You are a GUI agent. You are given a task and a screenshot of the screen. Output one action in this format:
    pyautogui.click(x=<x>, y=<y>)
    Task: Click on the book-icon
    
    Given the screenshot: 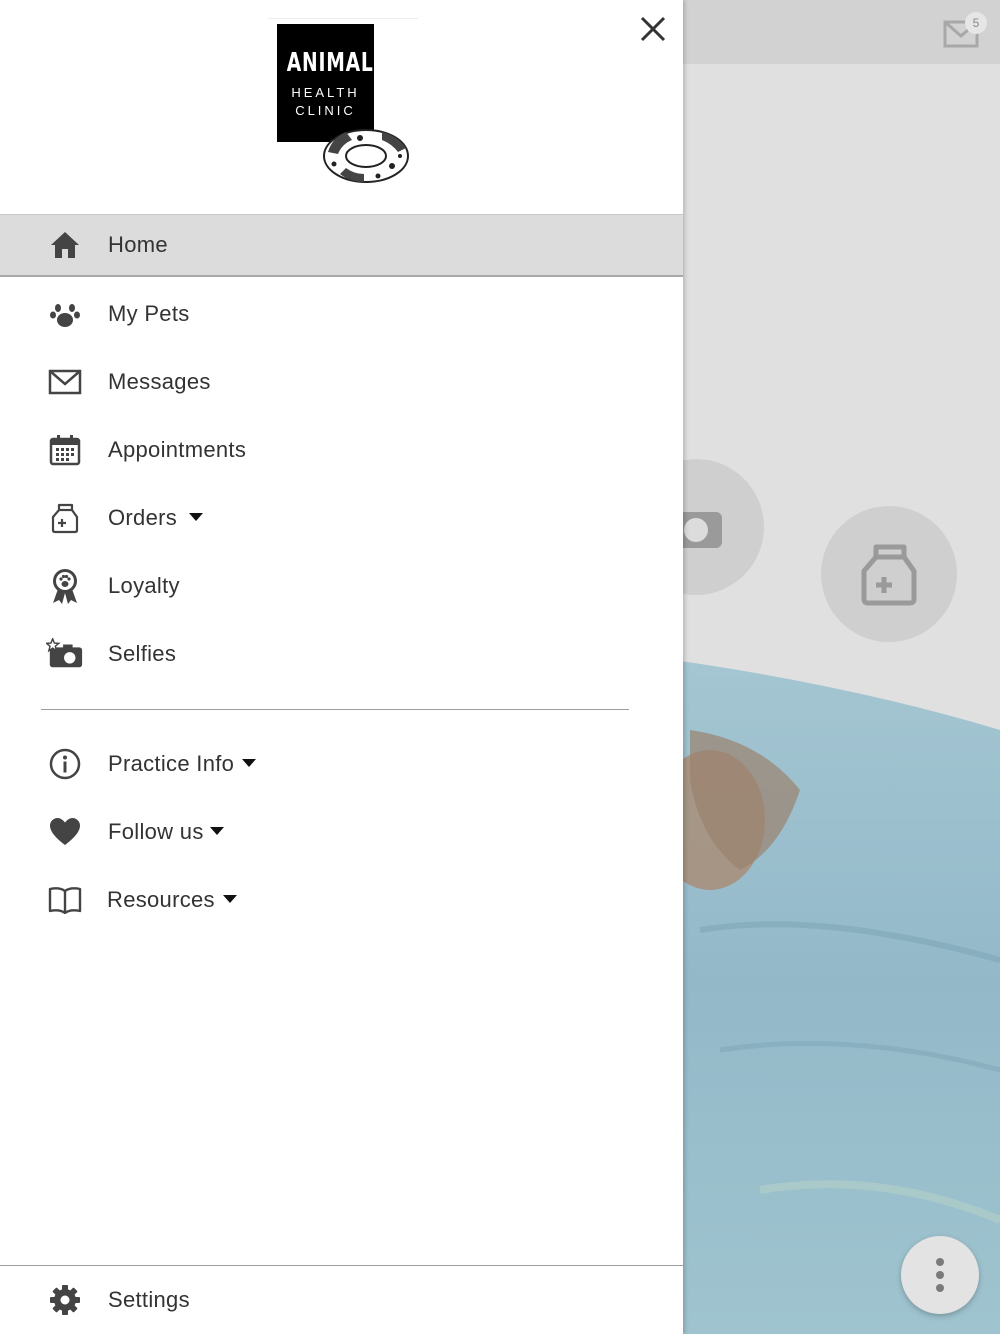 What is the action you would take?
    pyautogui.click(x=65, y=900)
    